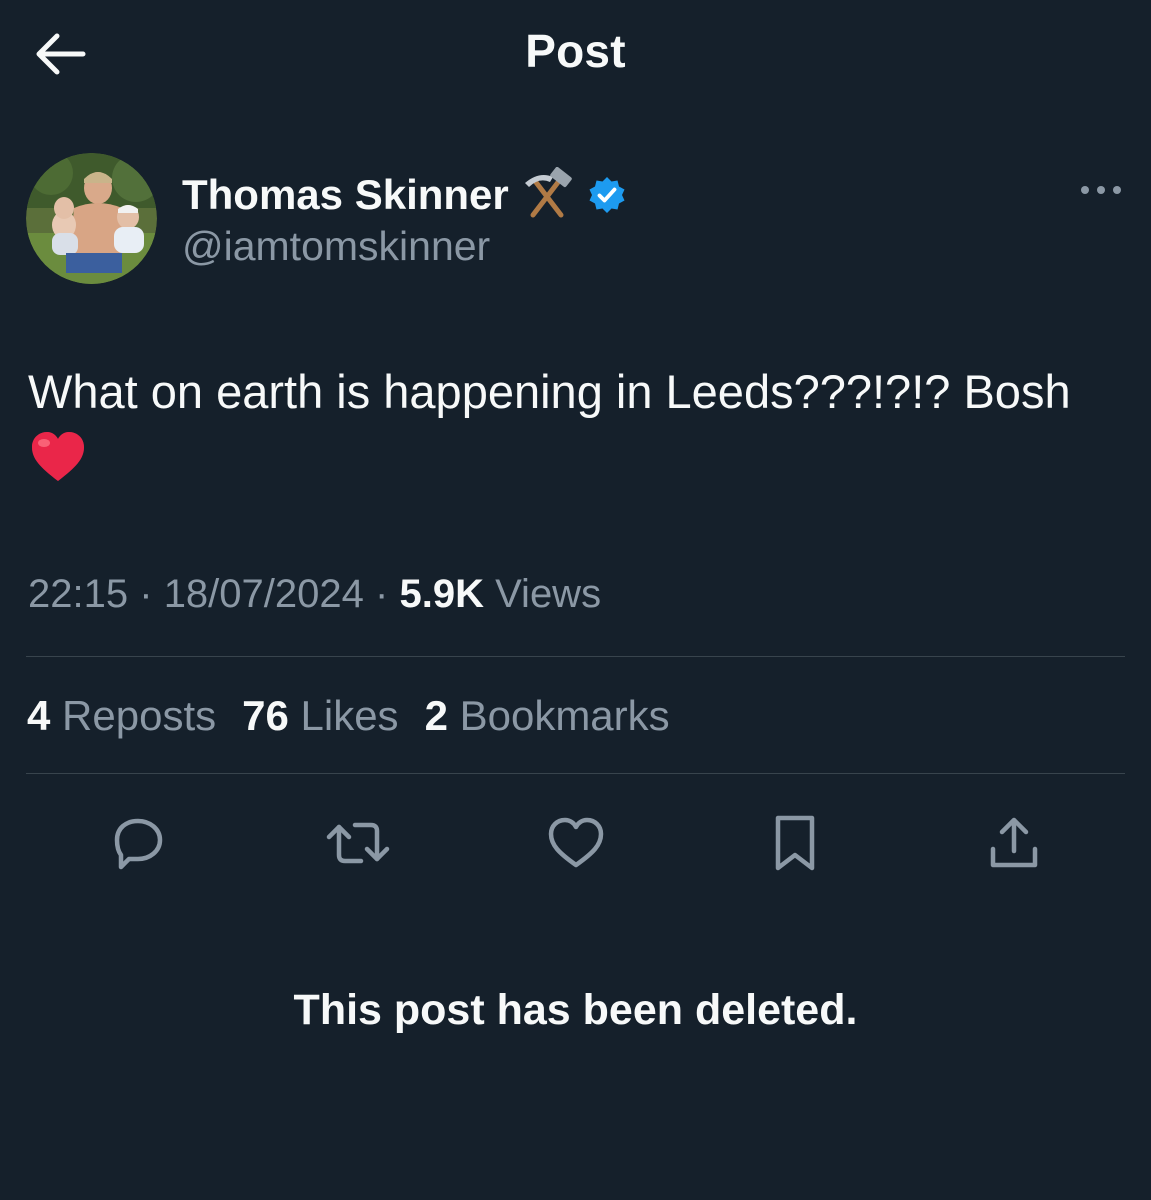 The width and height of the screenshot is (1151, 1200). I want to click on author-row: Thomas Skinner @iamtomskinner, so click(576, 220).